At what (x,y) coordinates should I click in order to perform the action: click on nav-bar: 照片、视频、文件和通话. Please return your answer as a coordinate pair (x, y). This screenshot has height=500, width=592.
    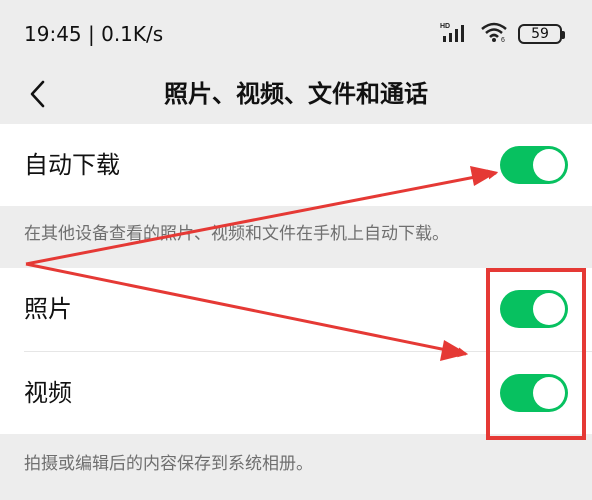
    Looking at the image, I should click on (296, 94).